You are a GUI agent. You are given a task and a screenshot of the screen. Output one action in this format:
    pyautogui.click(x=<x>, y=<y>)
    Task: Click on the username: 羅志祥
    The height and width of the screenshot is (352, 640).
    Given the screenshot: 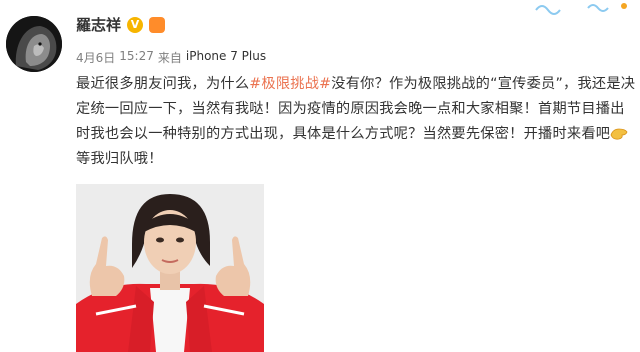 What is the action you would take?
    pyautogui.click(x=98, y=24)
    